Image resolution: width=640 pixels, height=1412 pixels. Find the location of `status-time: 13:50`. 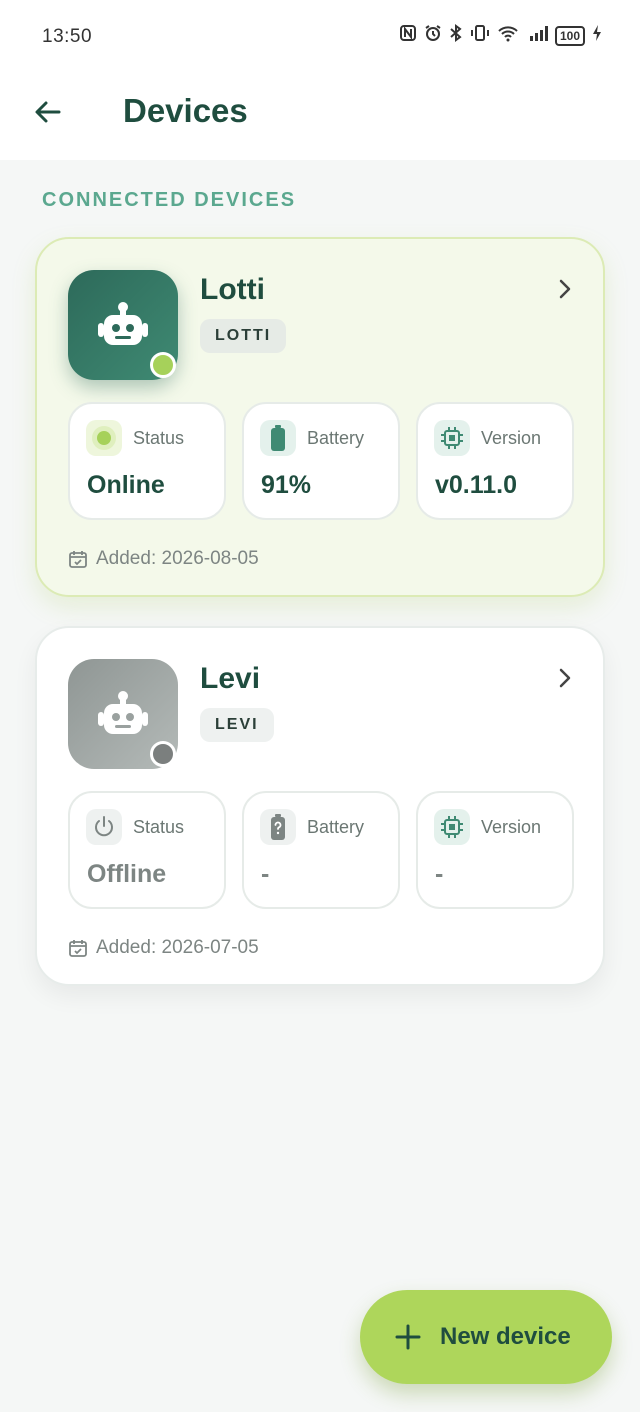

status-time: 13:50 is located at coordinates (67, 36).